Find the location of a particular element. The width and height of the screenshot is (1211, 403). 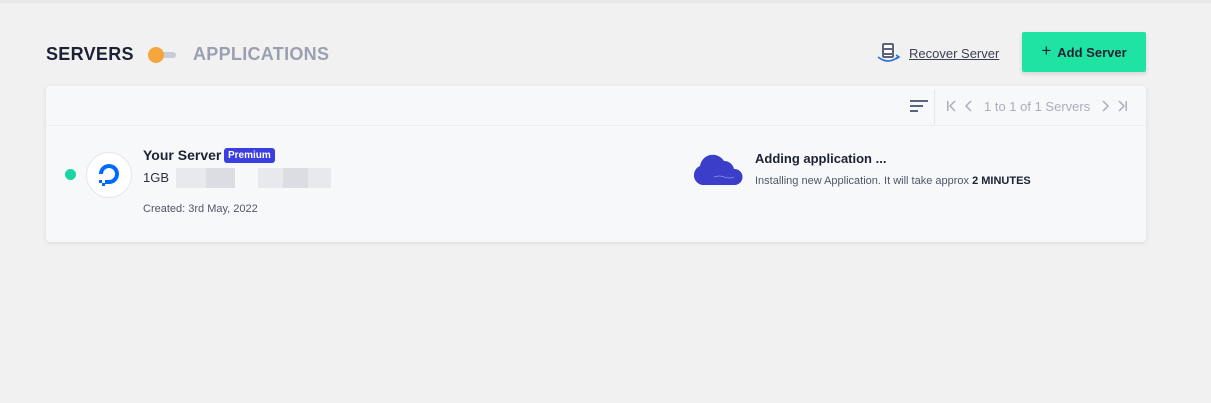

sort-icon is located at coordinates (919, 106).